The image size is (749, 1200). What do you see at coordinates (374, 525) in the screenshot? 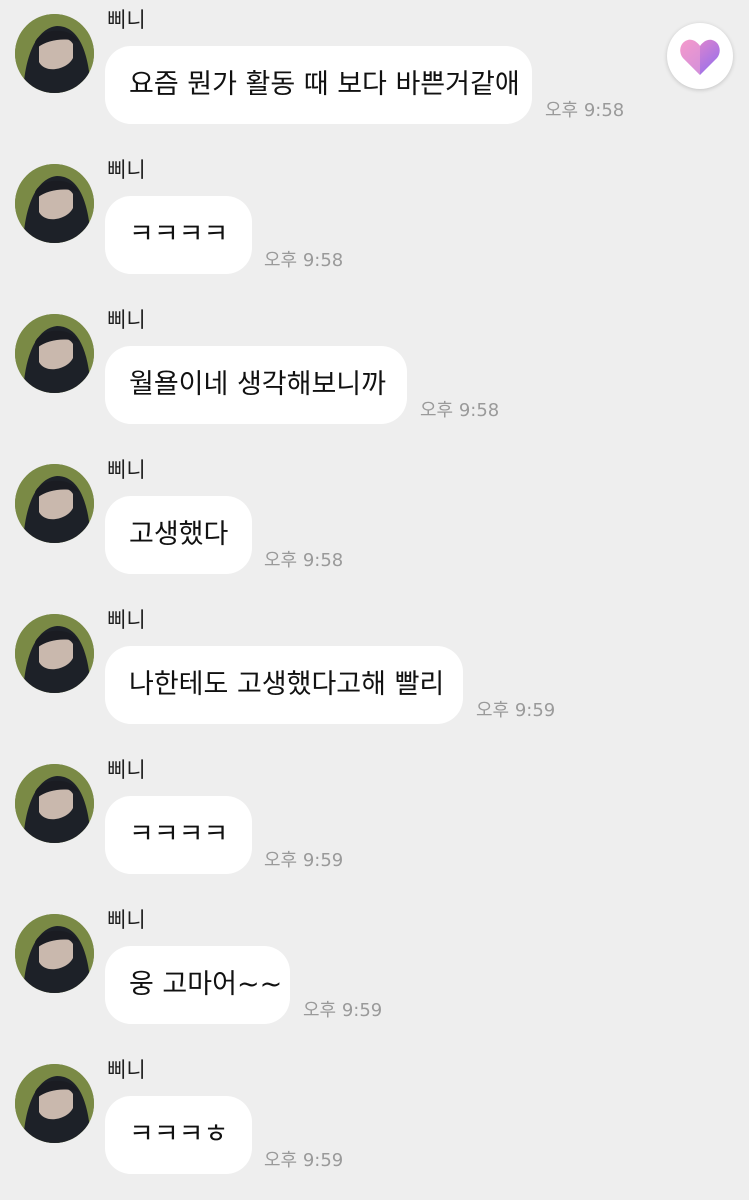
I see `message-row: 삐니 고생했다 오후 9:58` at bounding box center [374, 525].